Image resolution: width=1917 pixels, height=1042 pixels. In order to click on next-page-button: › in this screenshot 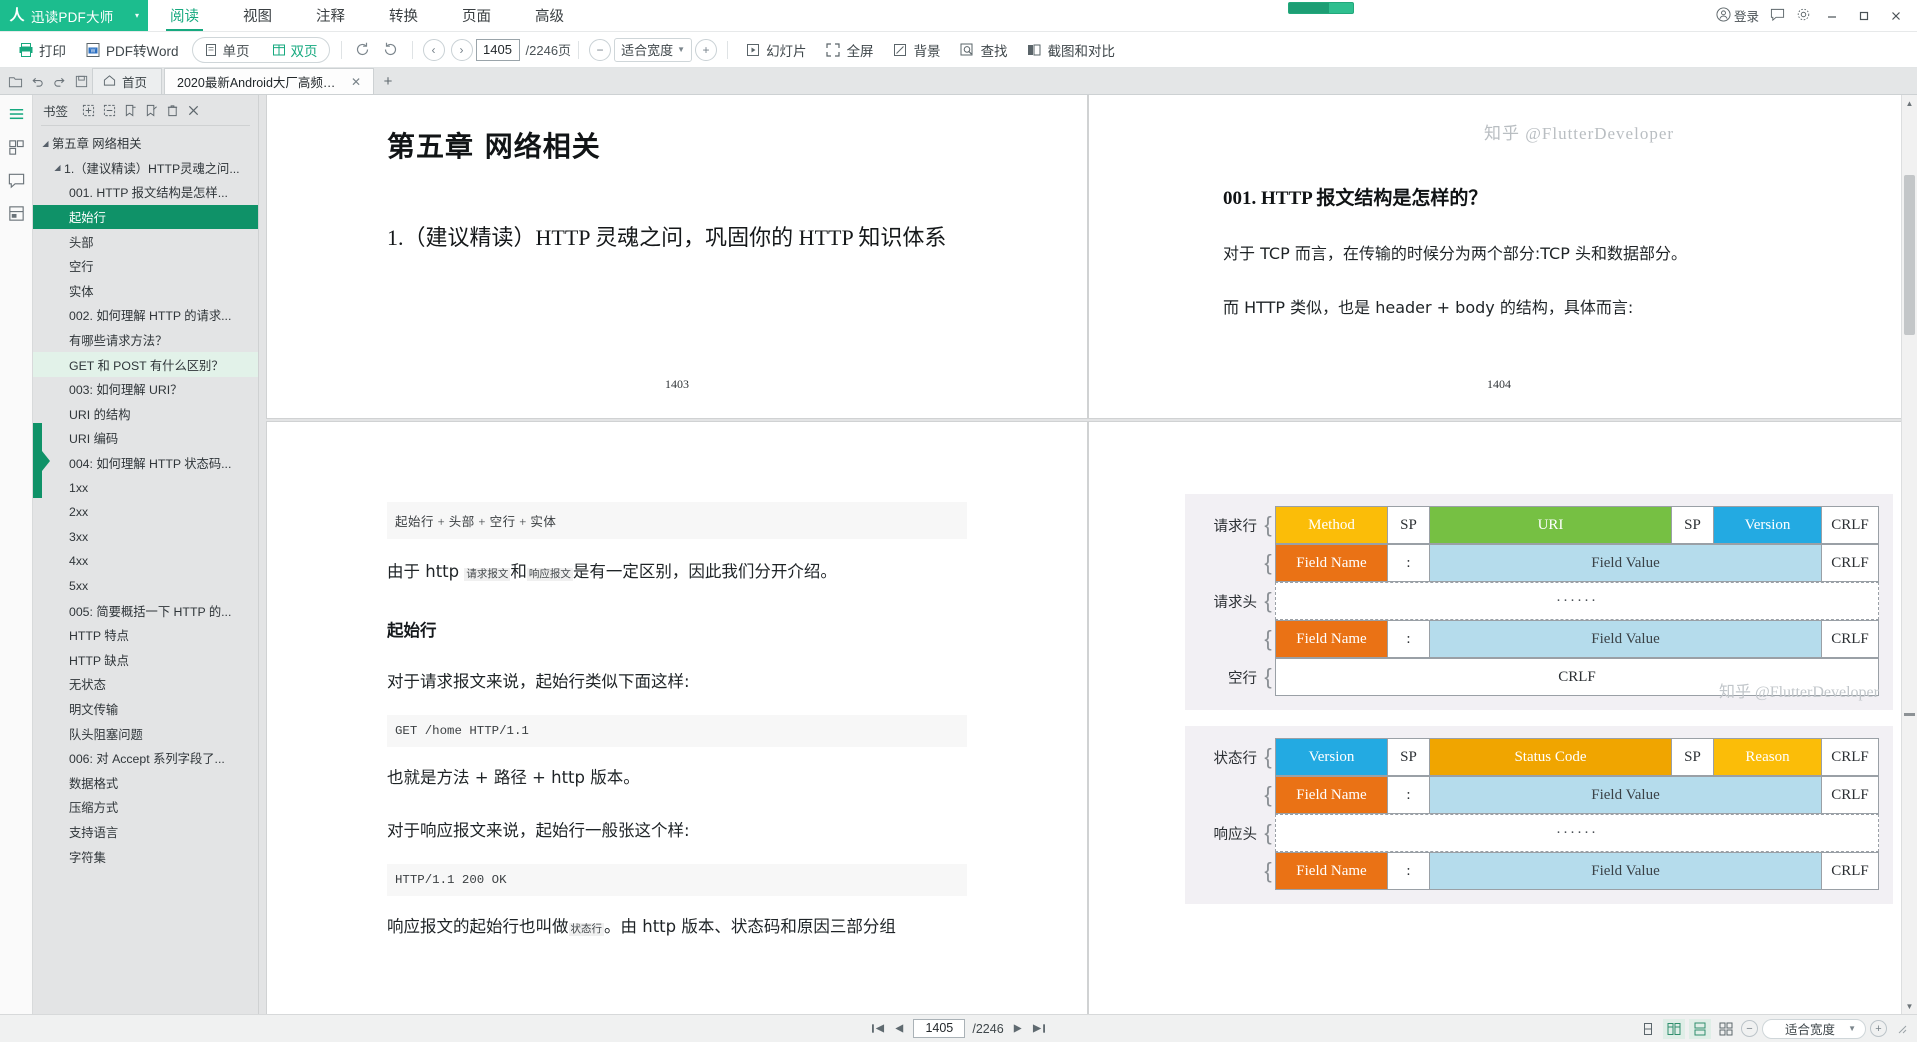, I will do `click(461, 49)`.